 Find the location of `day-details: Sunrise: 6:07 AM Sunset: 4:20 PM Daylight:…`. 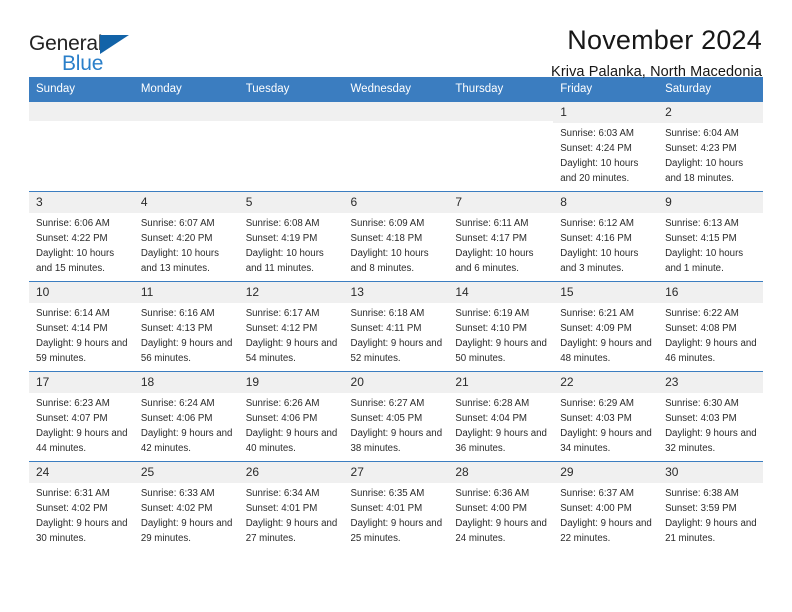

day-details: Sunrise: 6:07 AM Sunset: 4:20 PM Daylight:… is located at coordinates (186, 244).